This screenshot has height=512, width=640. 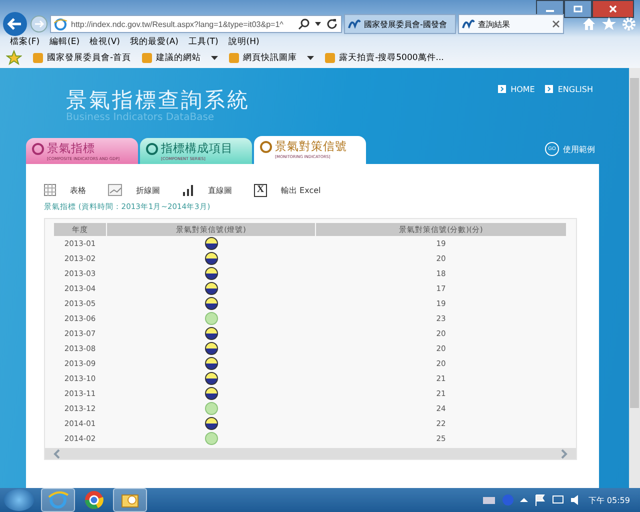 I want to click on menu-item: 我的最愛(A), so click(x=154, y=42).